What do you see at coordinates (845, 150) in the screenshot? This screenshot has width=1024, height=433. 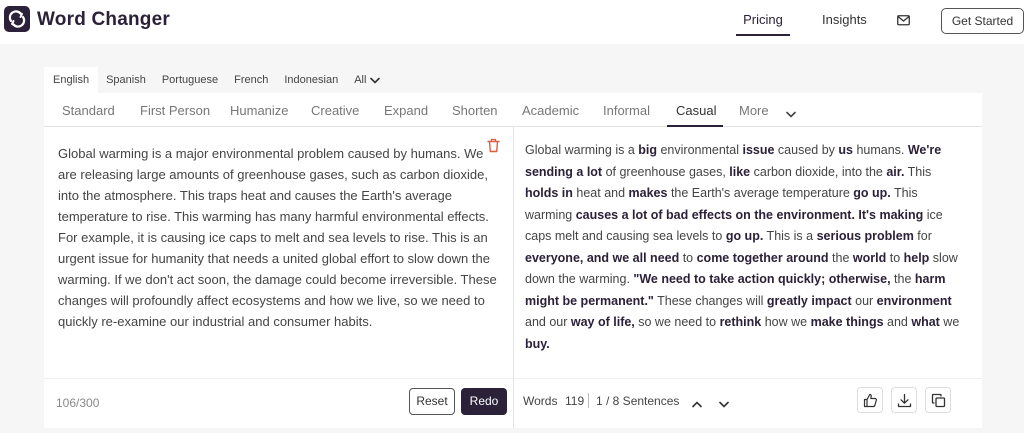 I see `changed-phrase: us` at bounding box center [845, 150].